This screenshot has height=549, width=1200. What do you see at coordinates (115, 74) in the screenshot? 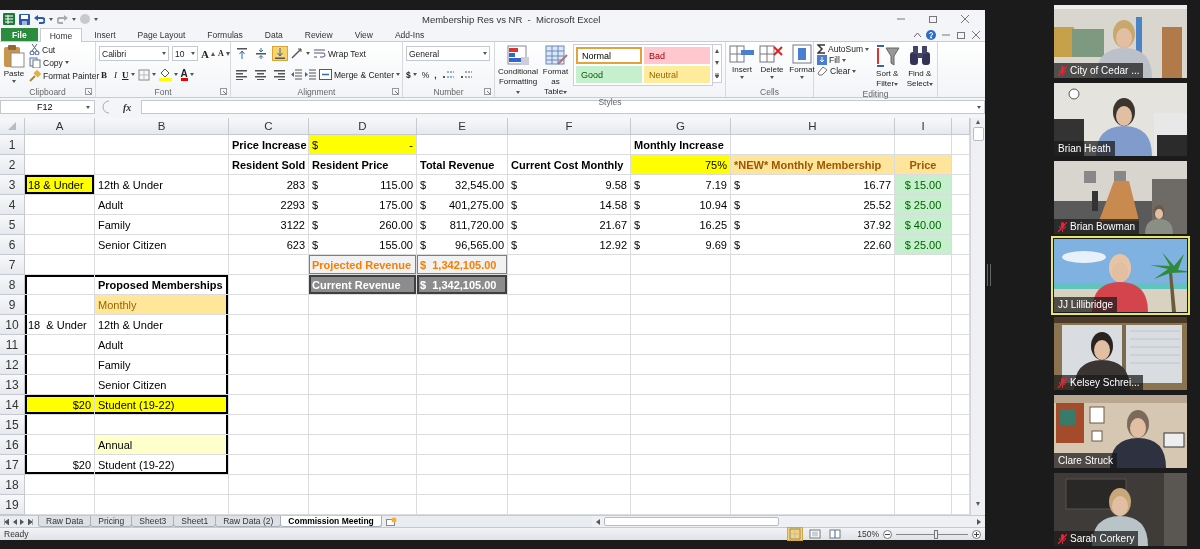
I see `italic-button: I` at bounding box center [115, 74].